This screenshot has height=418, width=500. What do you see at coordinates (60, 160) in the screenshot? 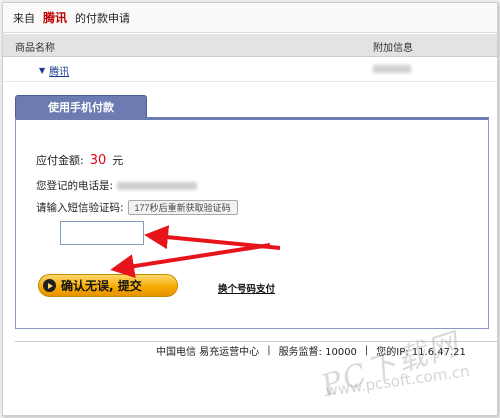
I see `amount-label: 应付金额:` at bounding box center [60, 160].